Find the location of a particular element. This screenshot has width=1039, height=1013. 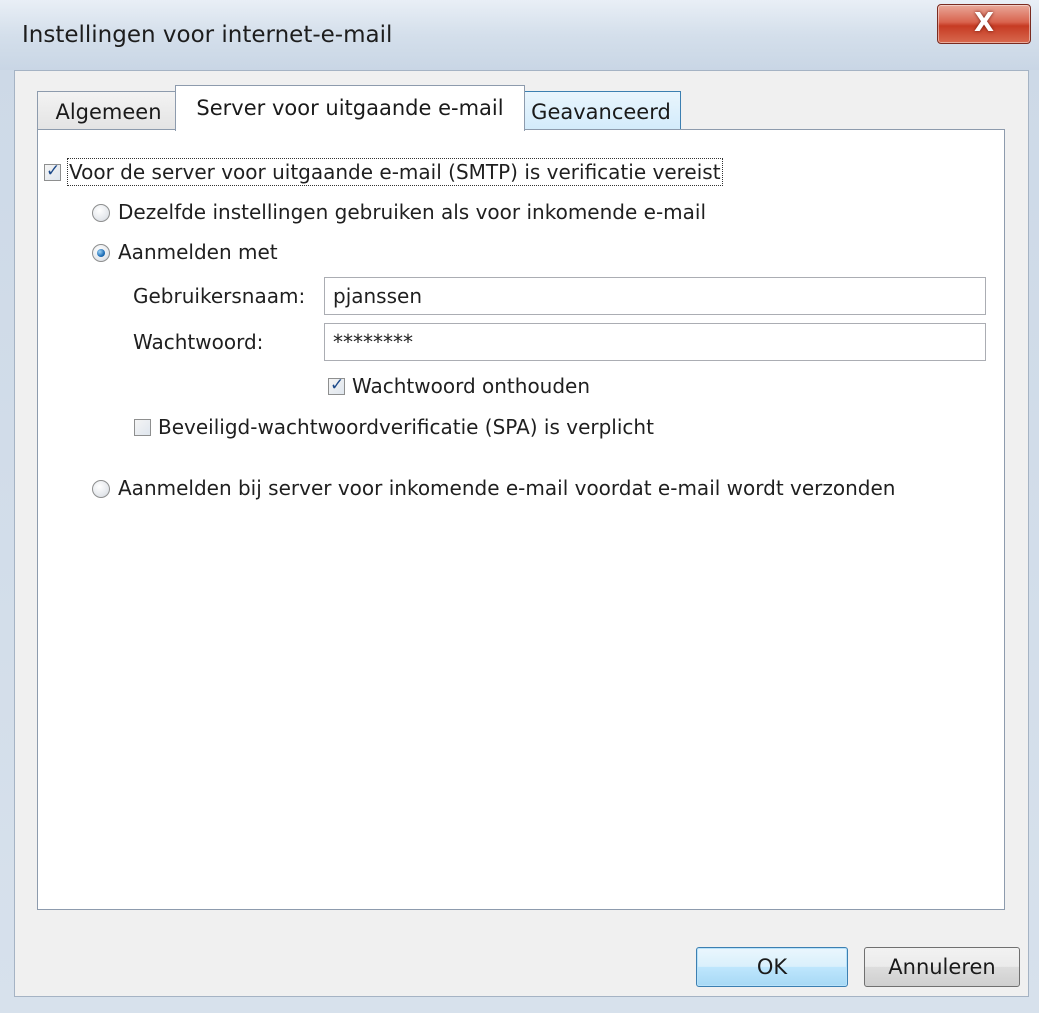

cancel-button: Annuleren is located at coordinates (942, 967).